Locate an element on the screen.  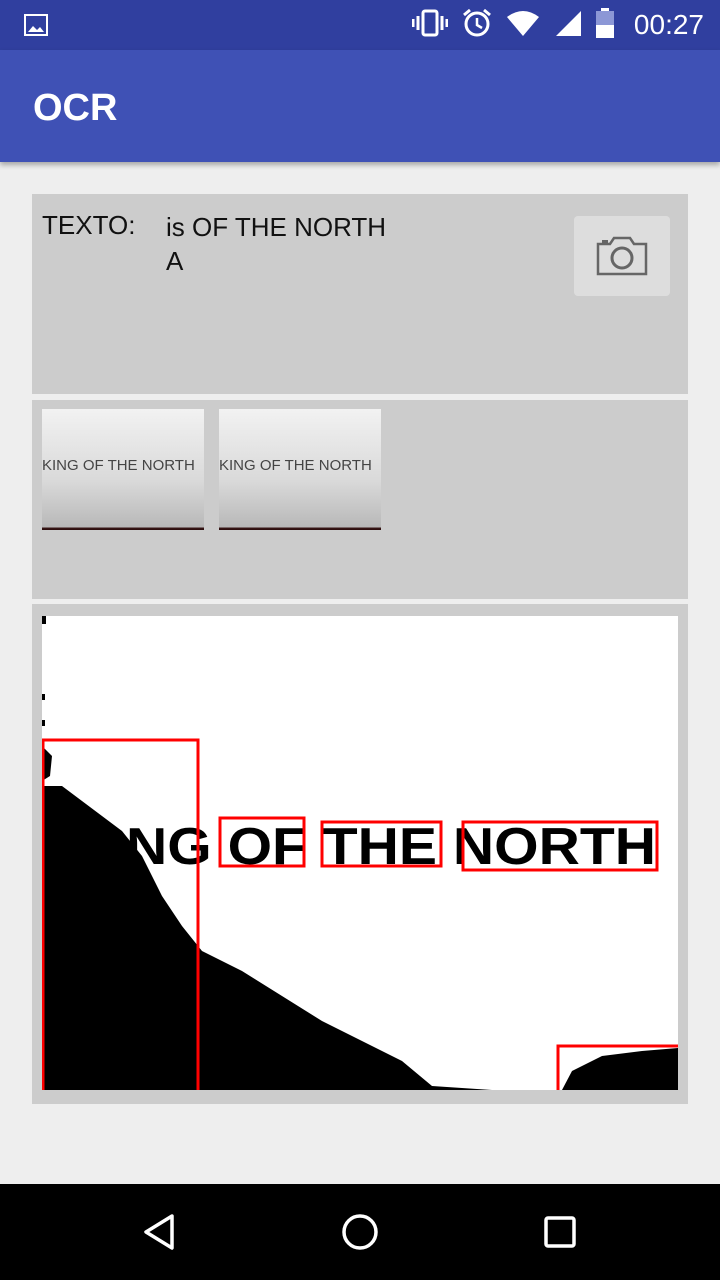
home-icon is located at coordinates (360, 1232).